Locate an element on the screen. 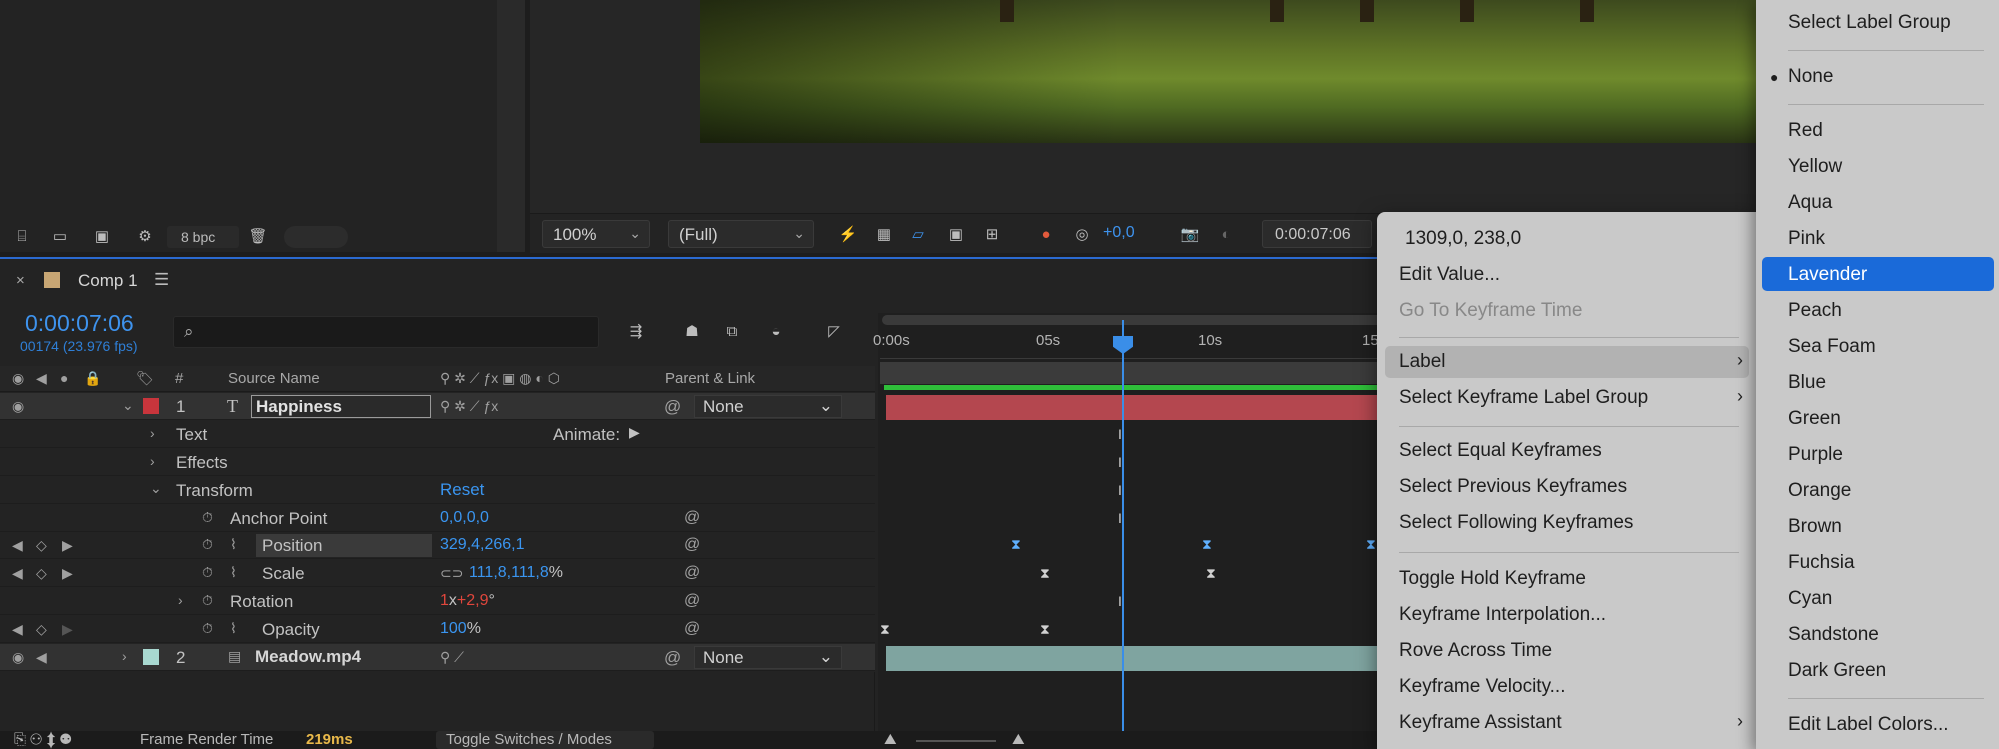 This screenshot has width=1999, height=749. mask-visibility-icon: ▱ is located at coordinates (918, 234).